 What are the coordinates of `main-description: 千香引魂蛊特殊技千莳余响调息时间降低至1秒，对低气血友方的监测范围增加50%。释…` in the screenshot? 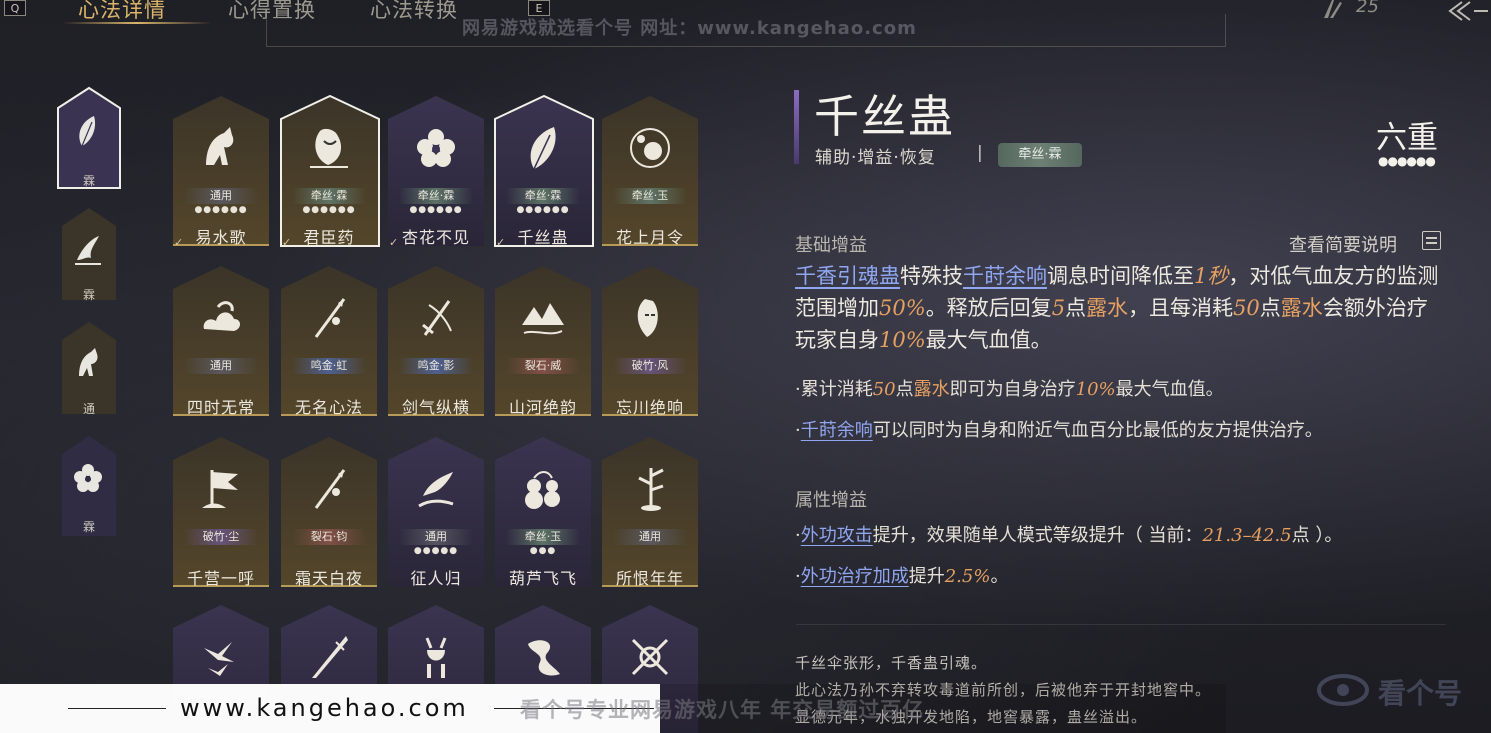 It's located at (1120, 308).